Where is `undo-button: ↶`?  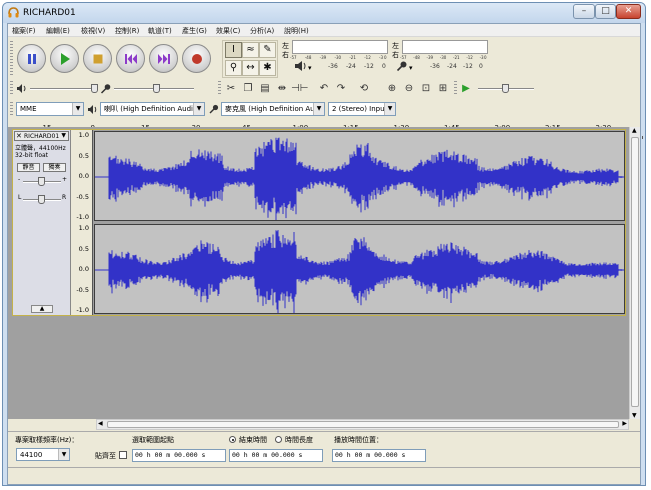 undo-button: ↶ is located at coordinates (324, 88).